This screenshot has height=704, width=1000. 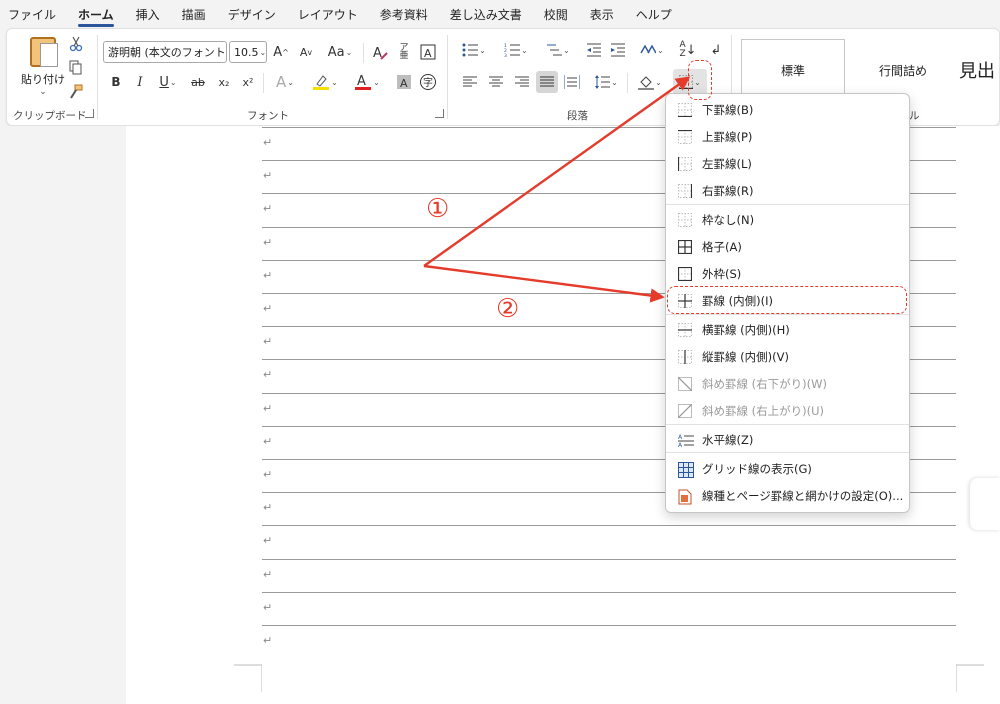 I want to click on enclose-characters-button: 字, so click(x=428, y=82).